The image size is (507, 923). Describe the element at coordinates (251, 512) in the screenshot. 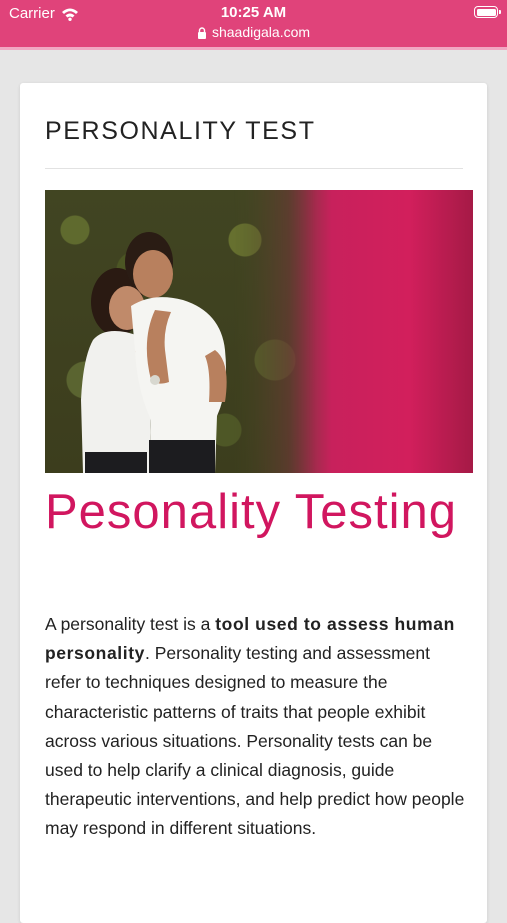

I see `article-heading: Pesonality Testing` at that location.